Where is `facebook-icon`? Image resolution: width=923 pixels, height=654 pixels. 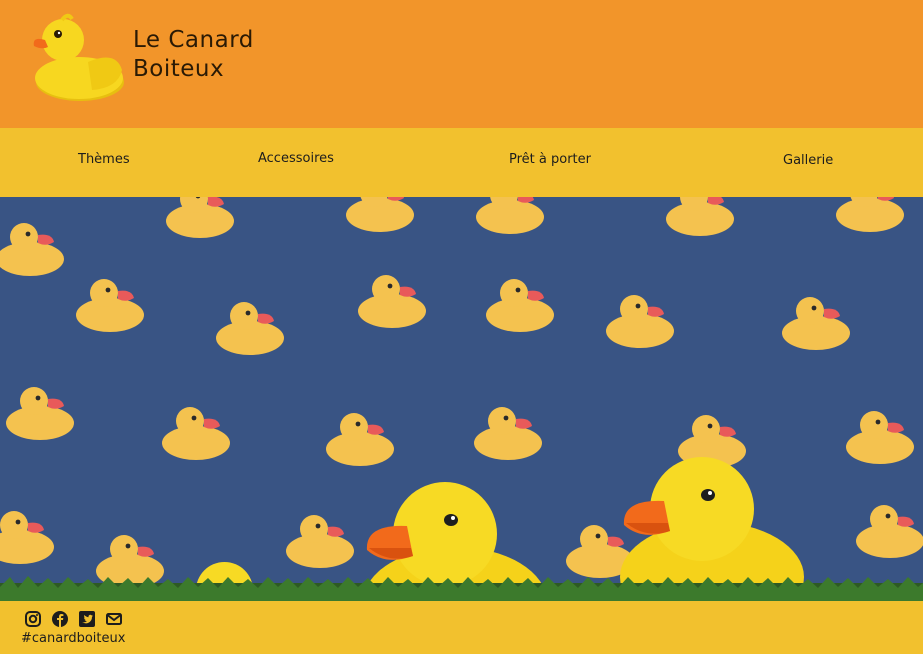
facebook-icon is located at coordinates (60, 619).